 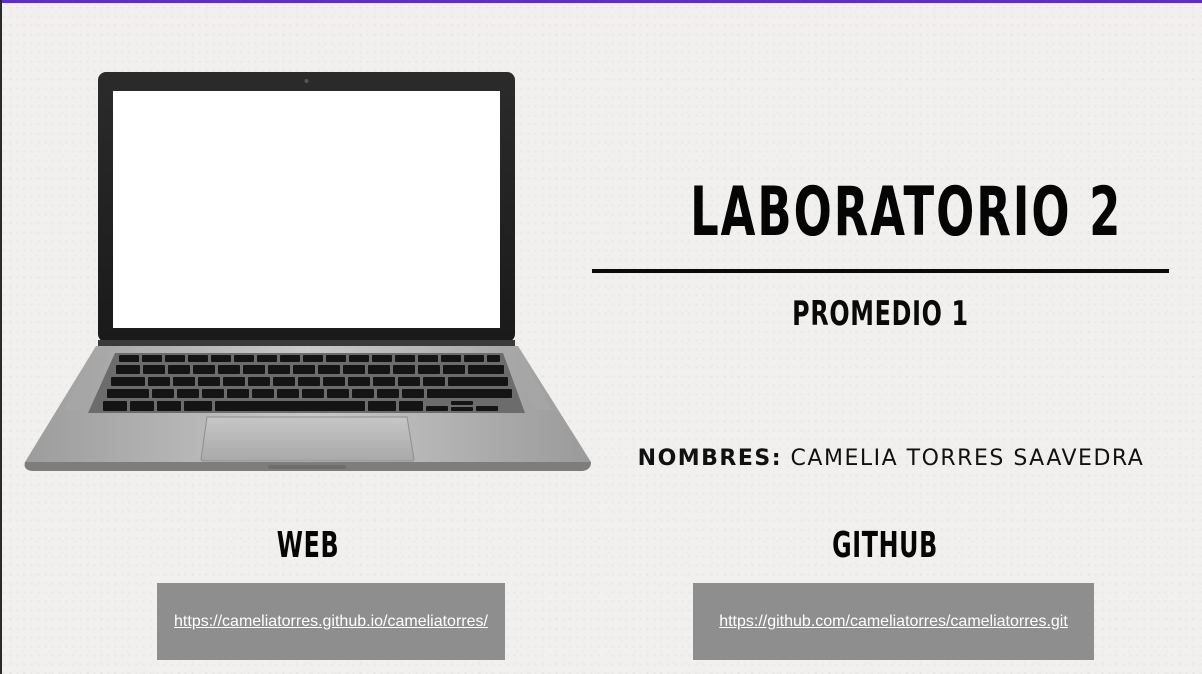 I want to click on author-label: NOMBRES:, so click(x=710, y=458).